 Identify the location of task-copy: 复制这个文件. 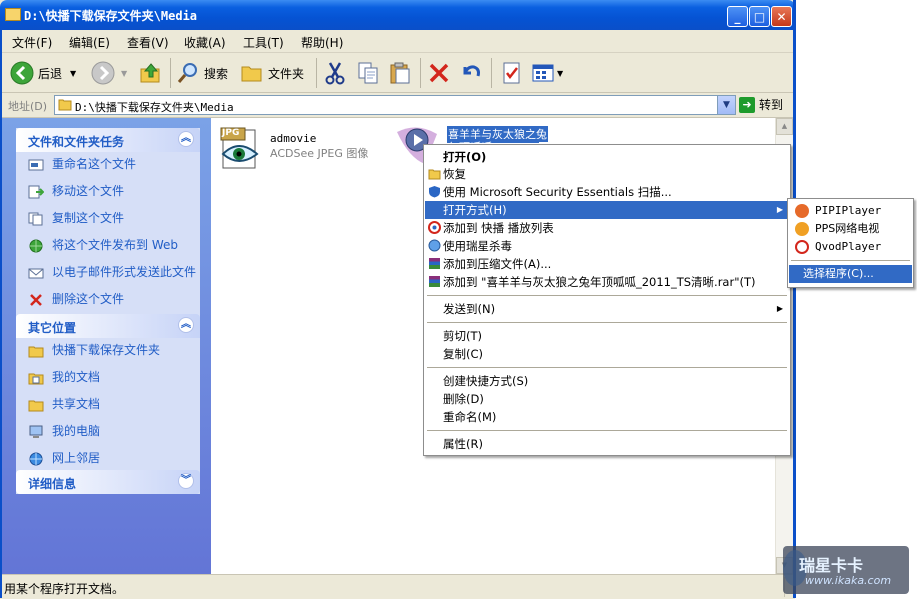
(108, 222).